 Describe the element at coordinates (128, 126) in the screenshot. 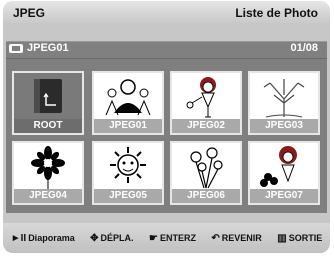

I see `thumb-label: JPEG01` at that location.